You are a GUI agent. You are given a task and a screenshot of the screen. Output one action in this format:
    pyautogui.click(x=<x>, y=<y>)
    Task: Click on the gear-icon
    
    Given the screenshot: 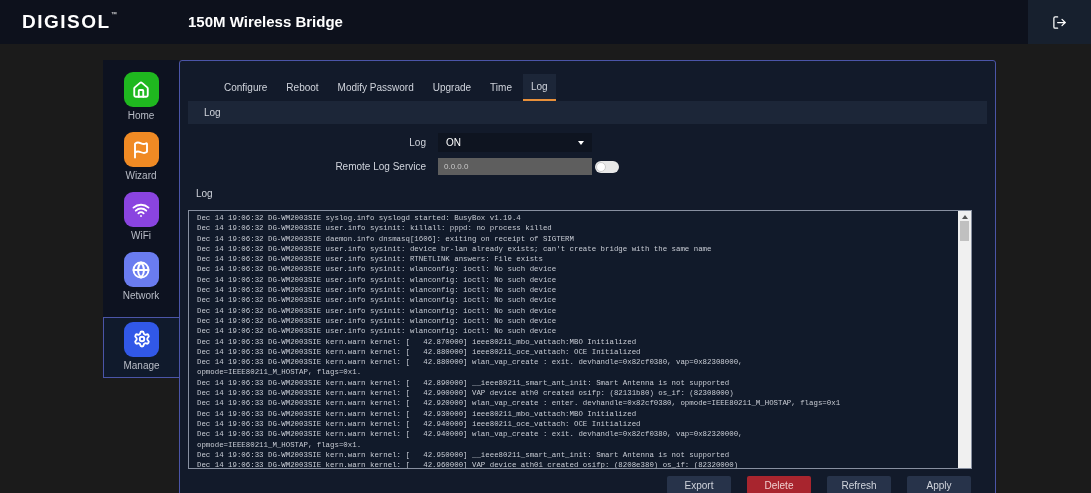 What is the action you would take?
    pyautogui.click(x=141, y=339)
    